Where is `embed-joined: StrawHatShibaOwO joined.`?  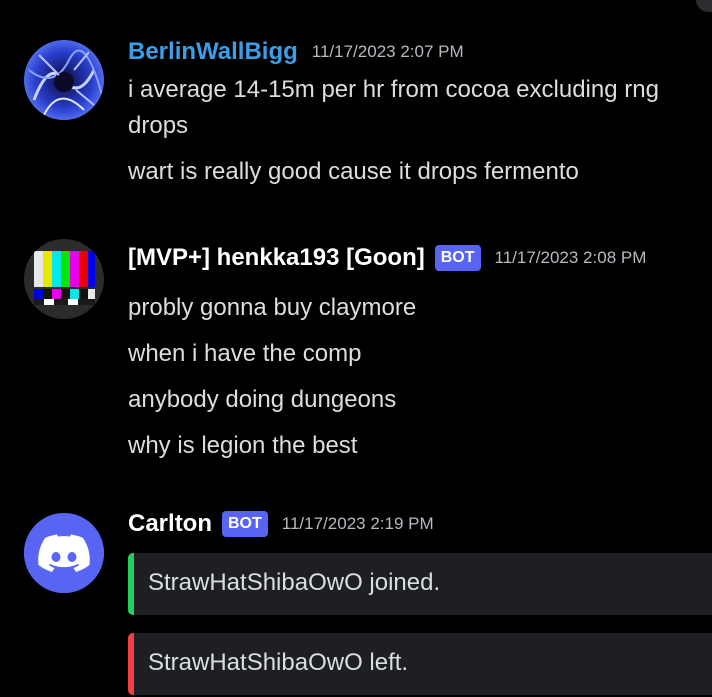 embed-joined: StrawHatShibaOwO joined. is located at coordinates (420, 584).